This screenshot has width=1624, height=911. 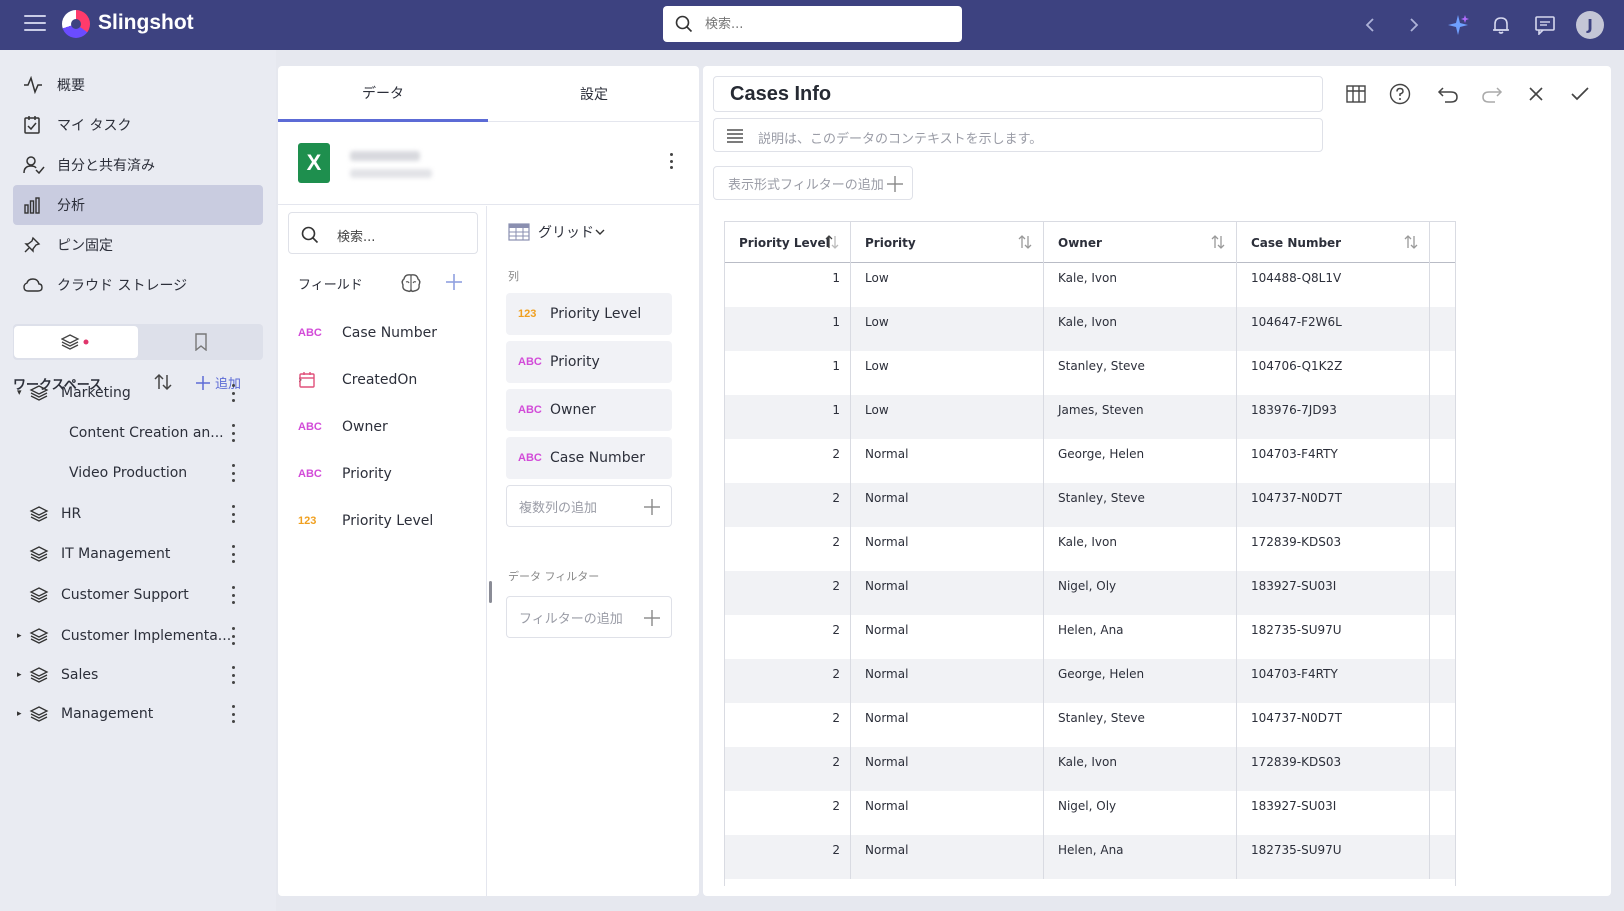 I want to click on global-search-input, so click(x=825, y=24).